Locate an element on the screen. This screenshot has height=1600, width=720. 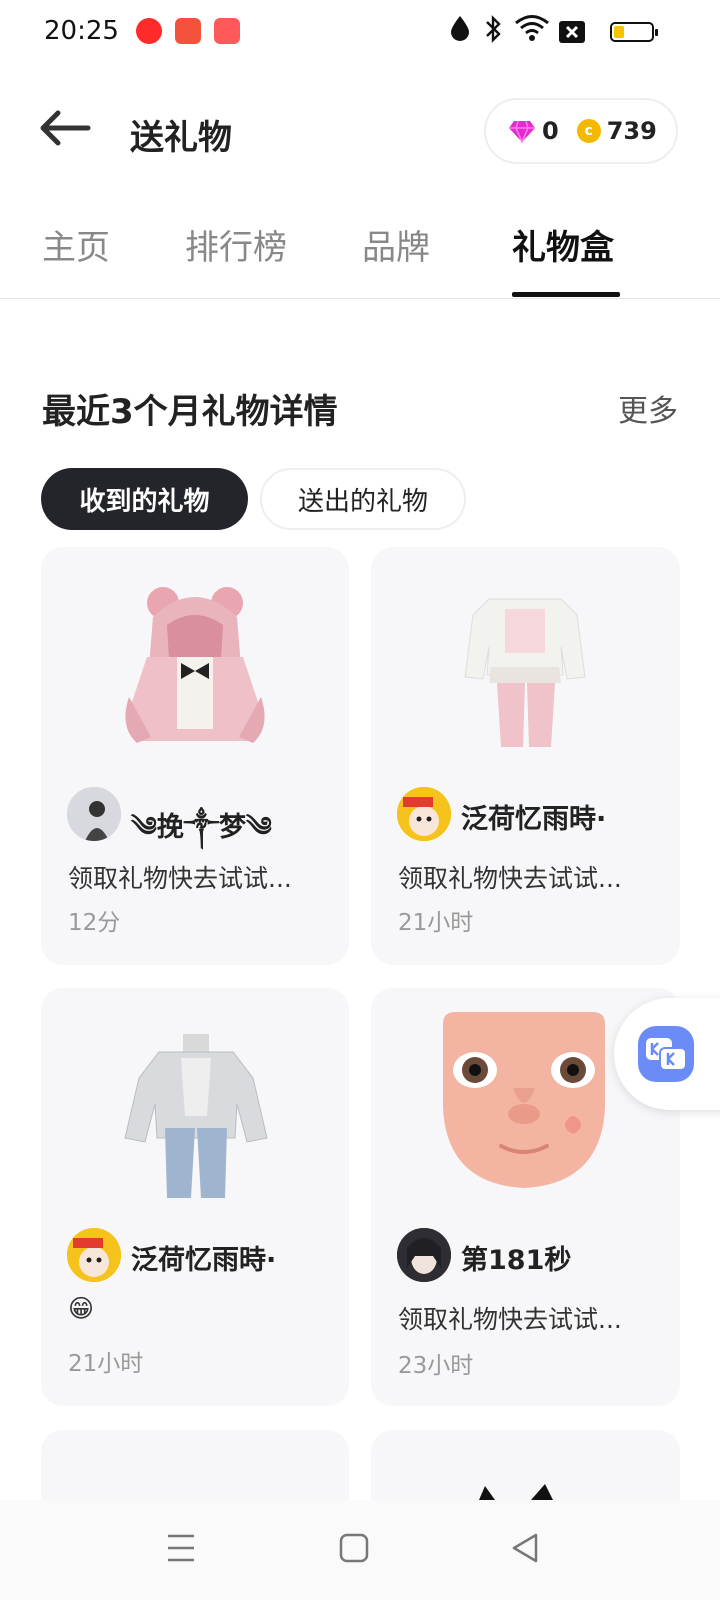
status-time: 20:25 is located at coordinates (81, 31).